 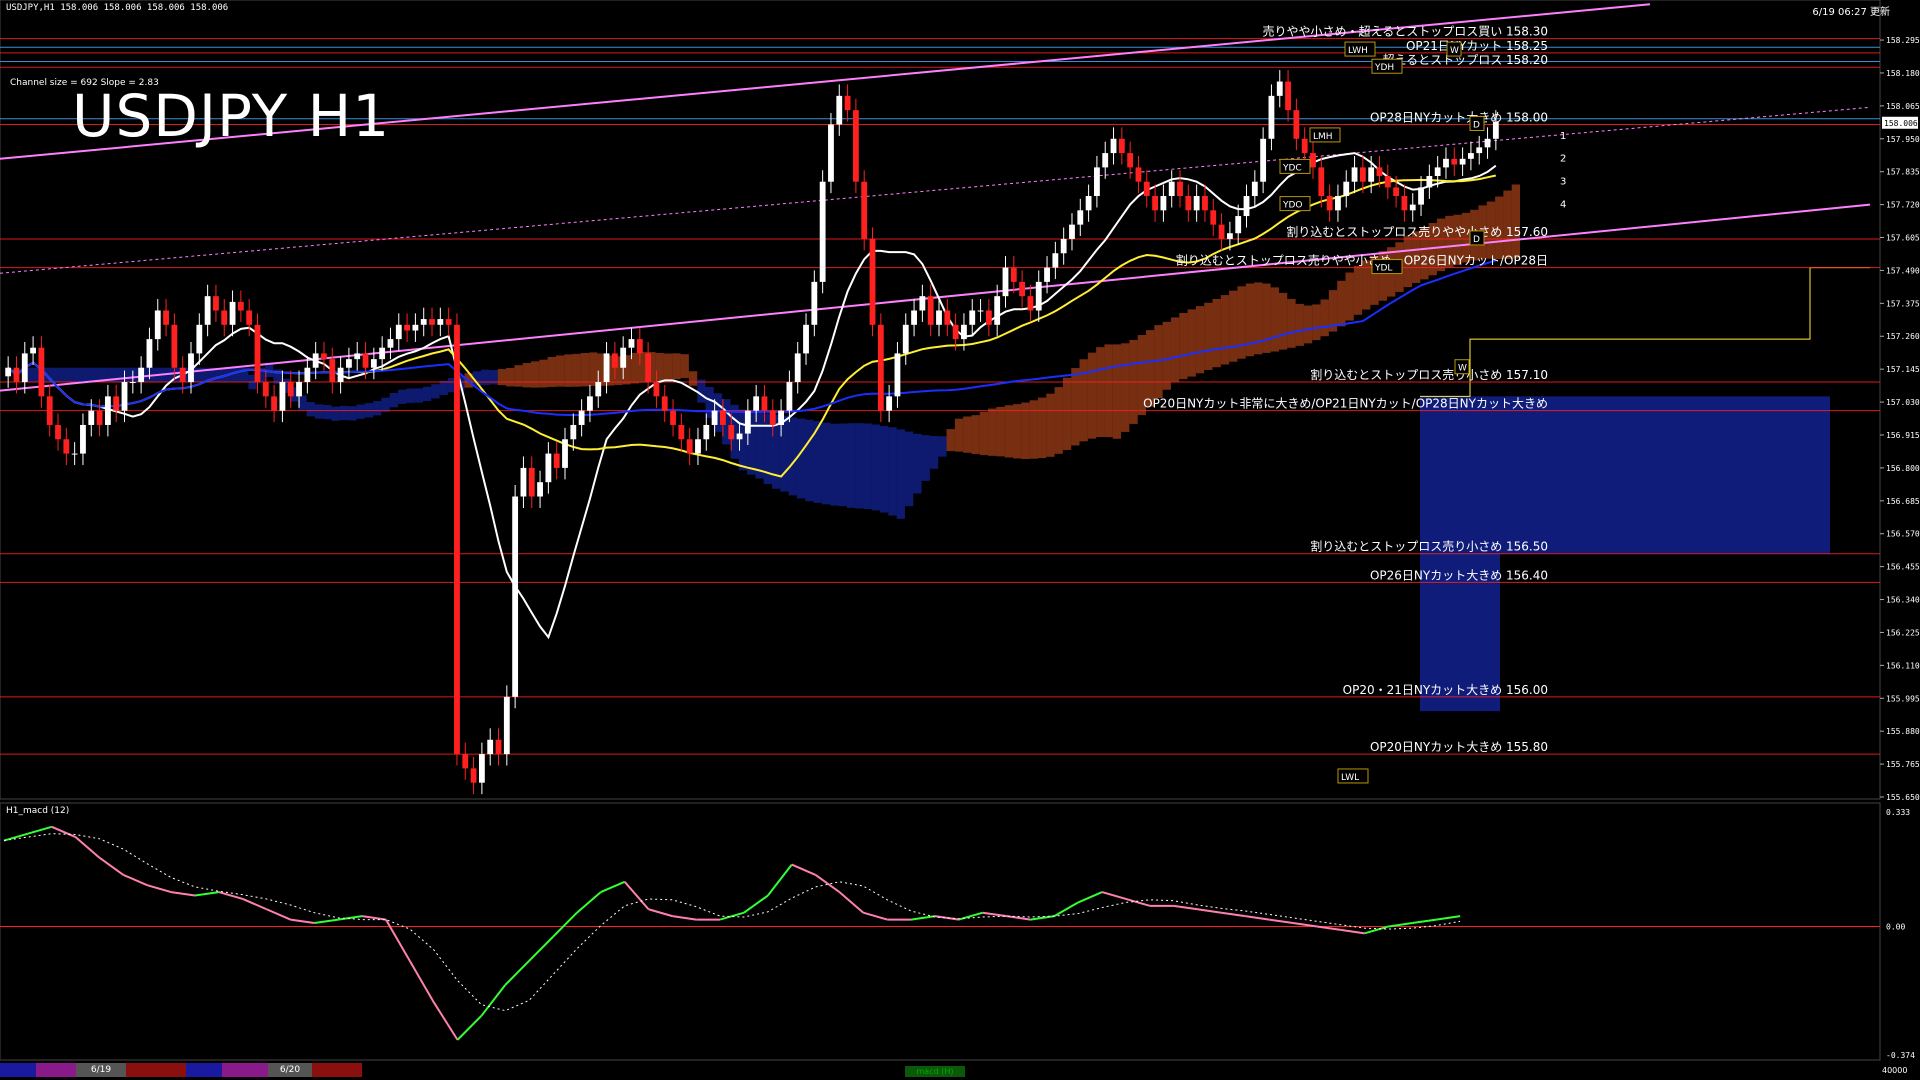 What do you see at coordinates (1903, 698) in the screenshot?
I see `tick-label: 155.995` at bounding box center [1903, 698].